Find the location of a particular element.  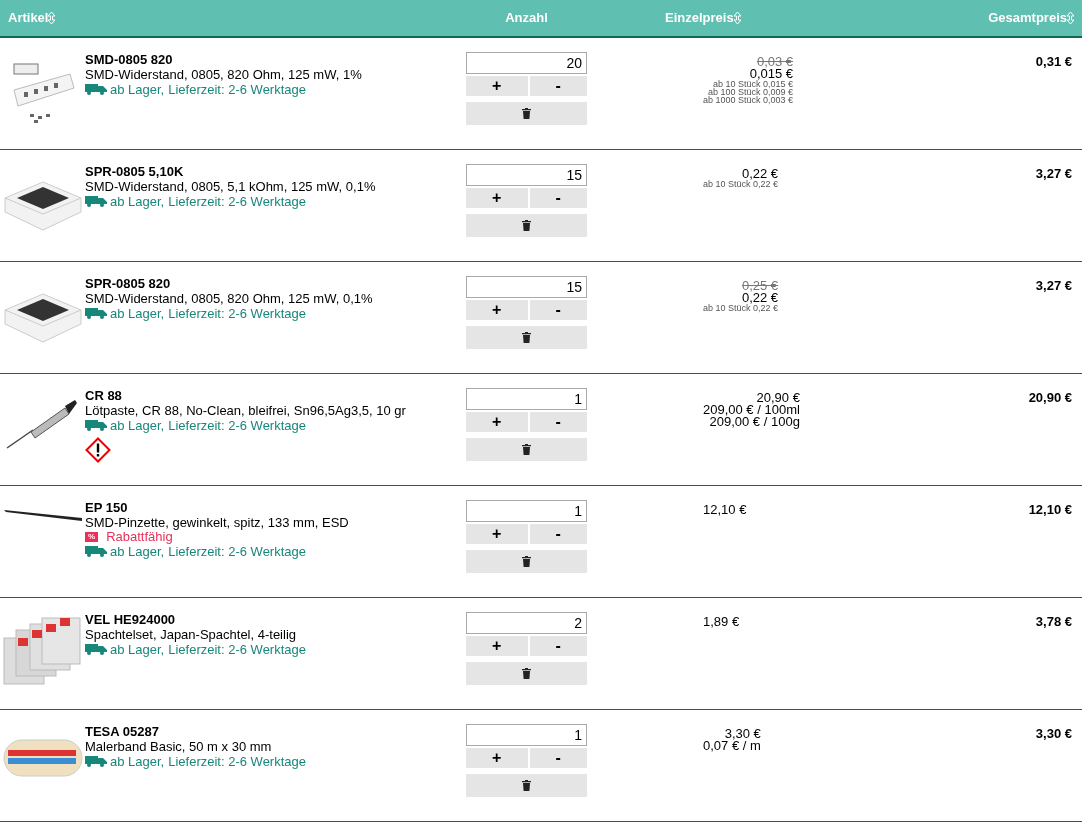

product-code: VEL HE924000 is located at coordinates (131, 619).